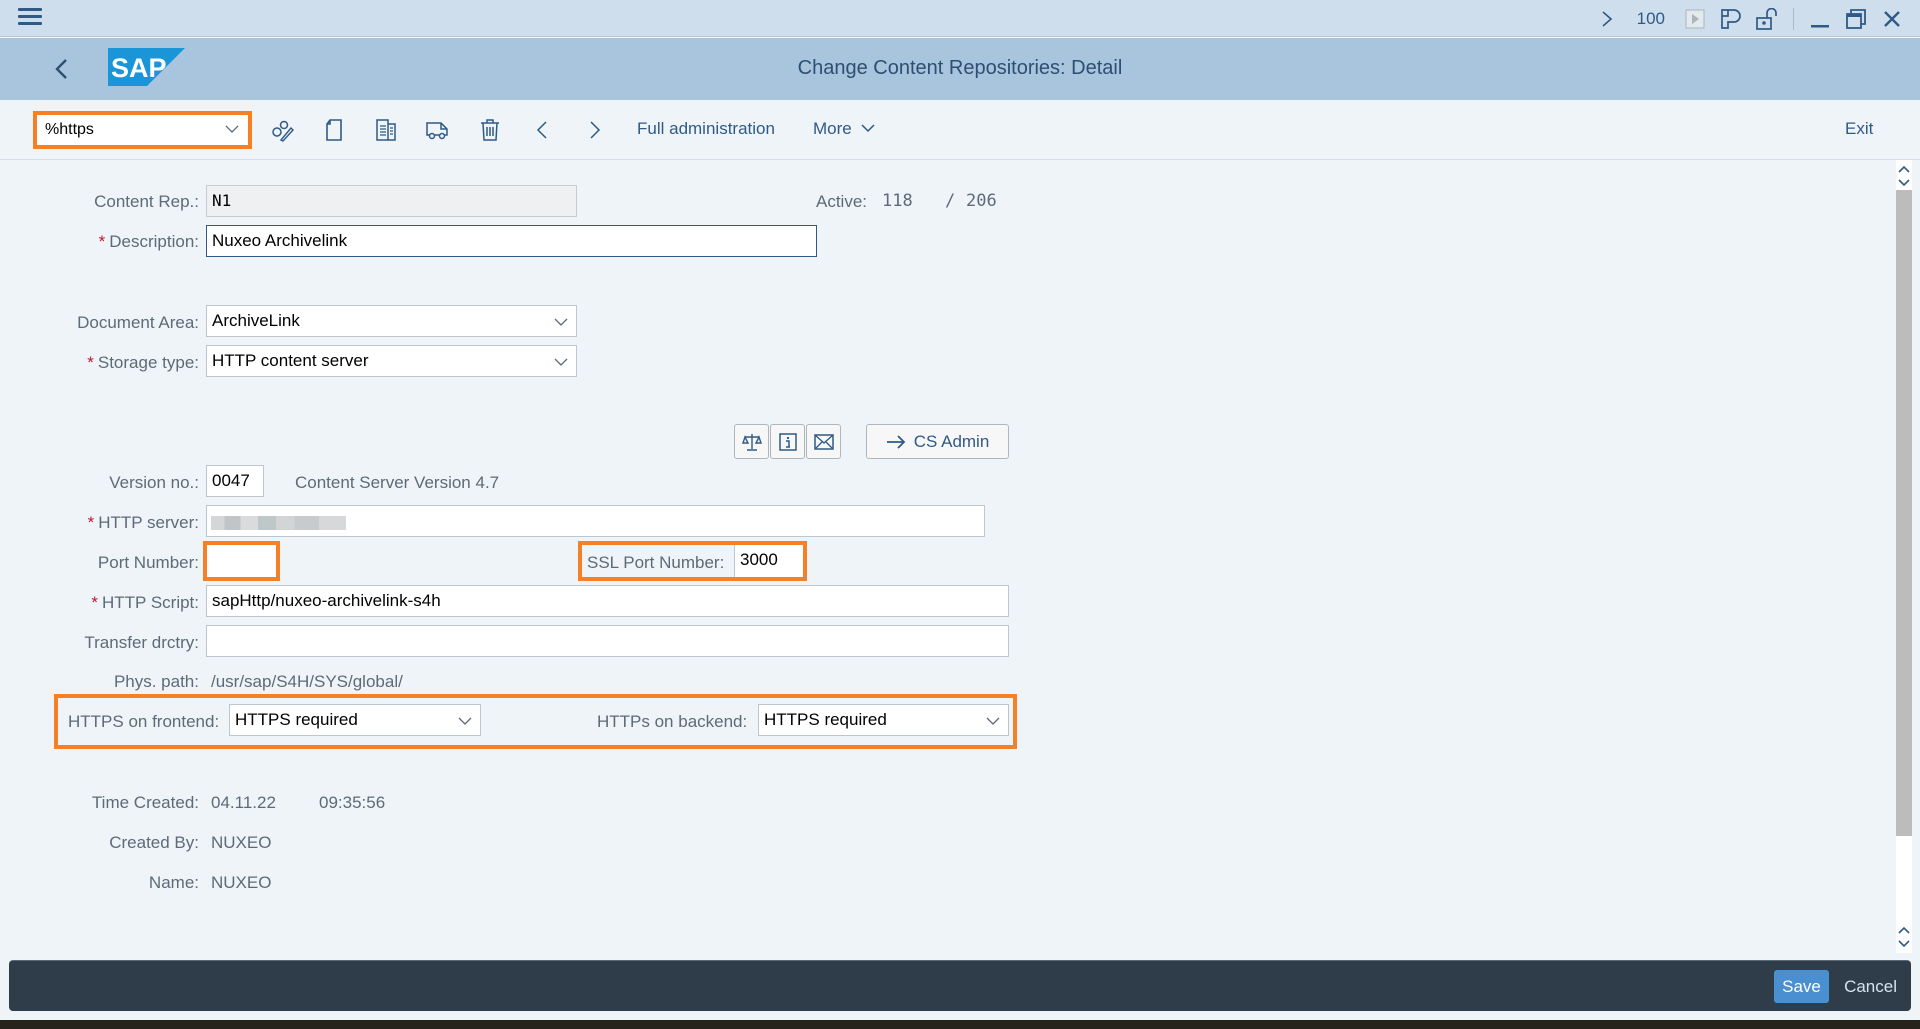 The width and height of the screenshot is (1920, 1029). I want to click on play-box-icon, so click(1695, 18).